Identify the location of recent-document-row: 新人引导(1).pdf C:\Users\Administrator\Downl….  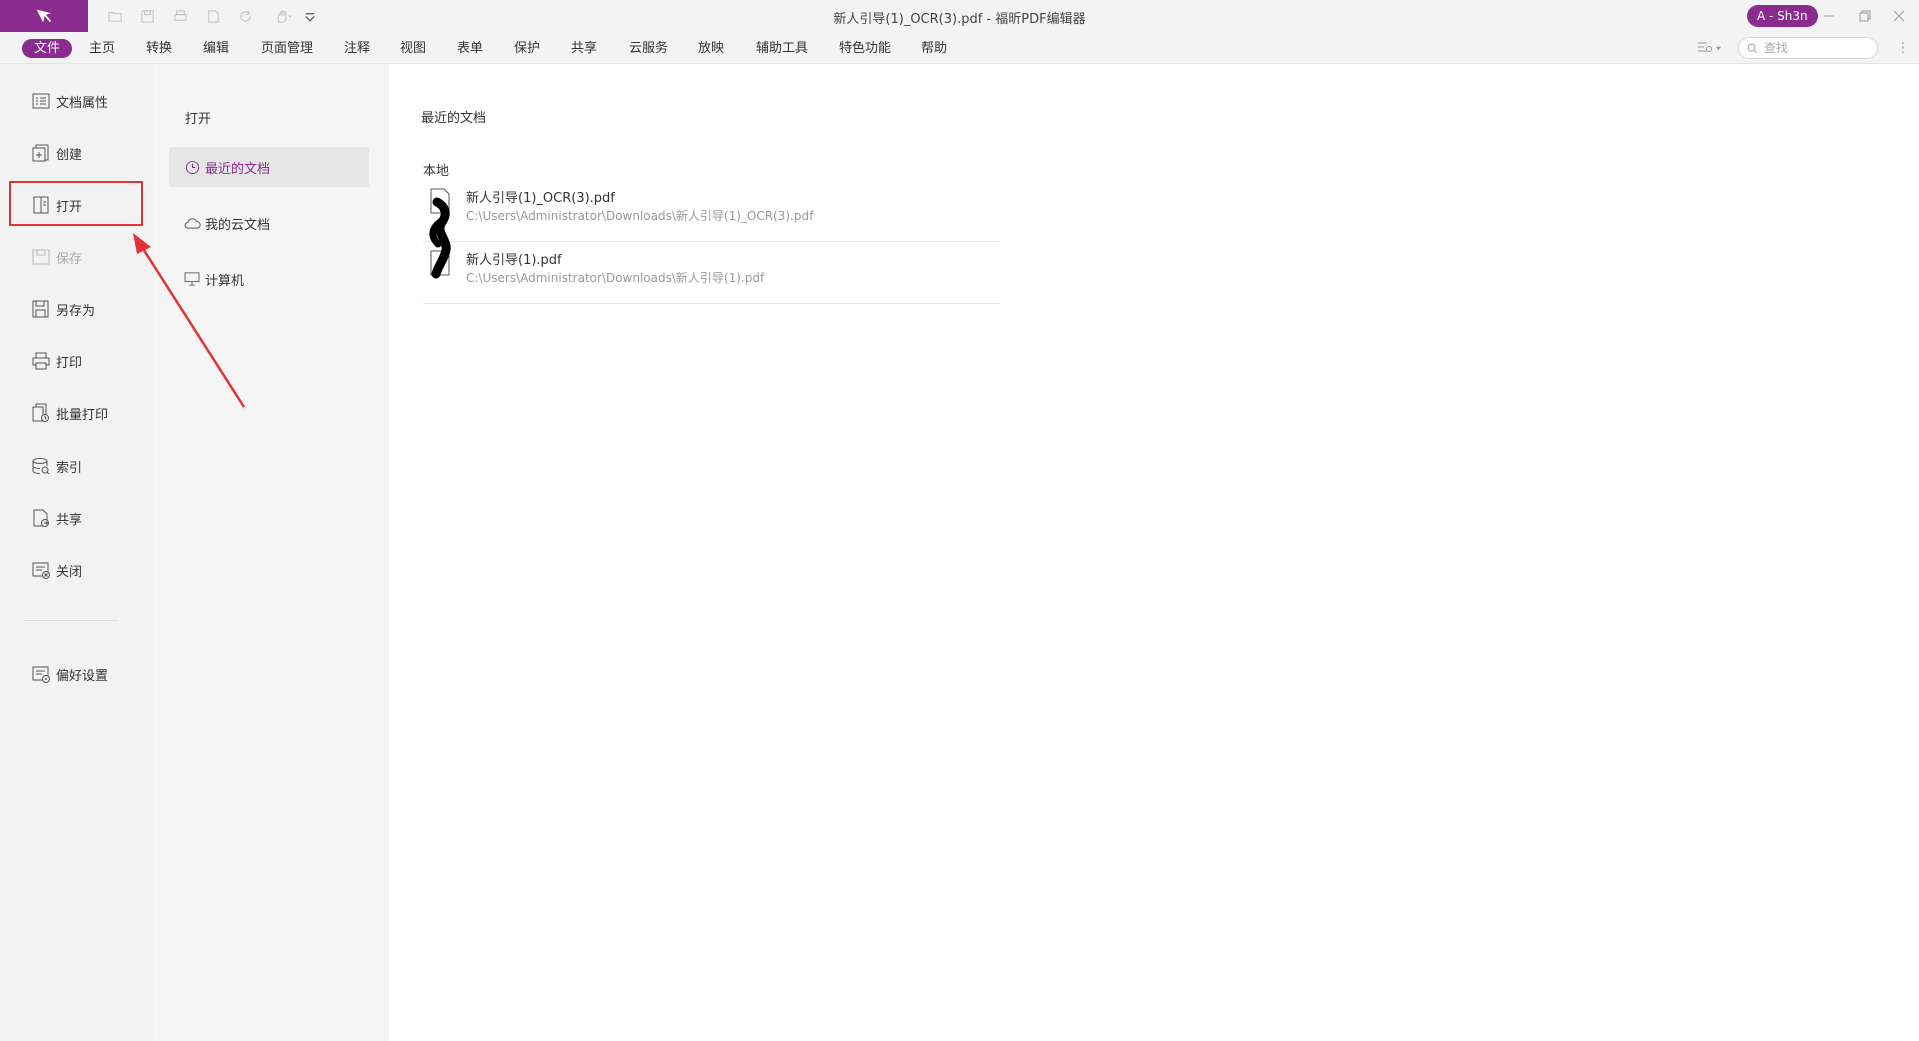
(711, 273).